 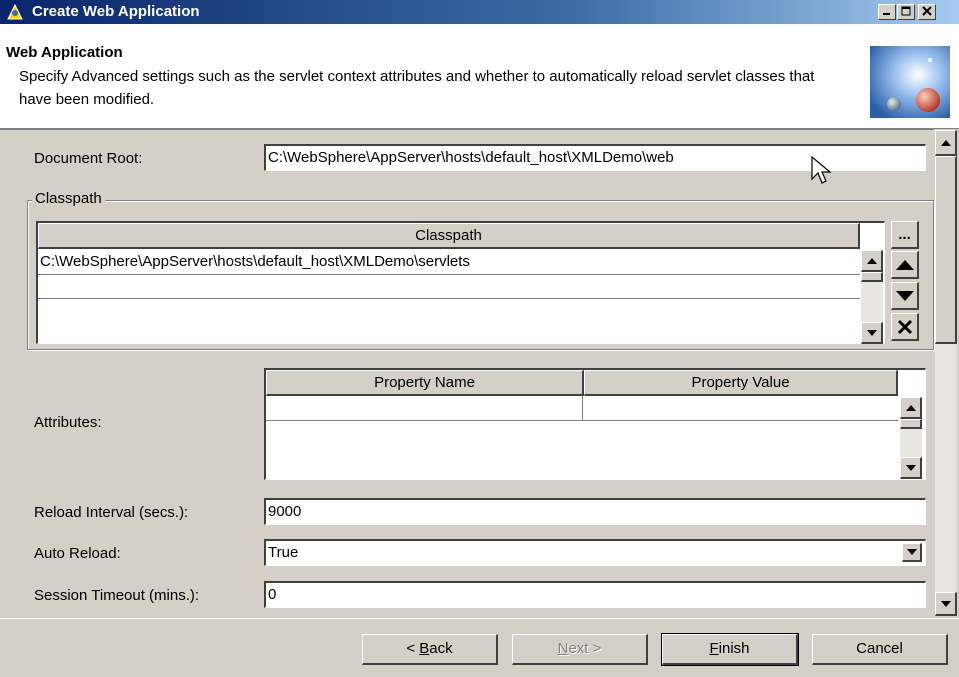 I want to click on back-mnemonic: B, so click(x=424, y=648).